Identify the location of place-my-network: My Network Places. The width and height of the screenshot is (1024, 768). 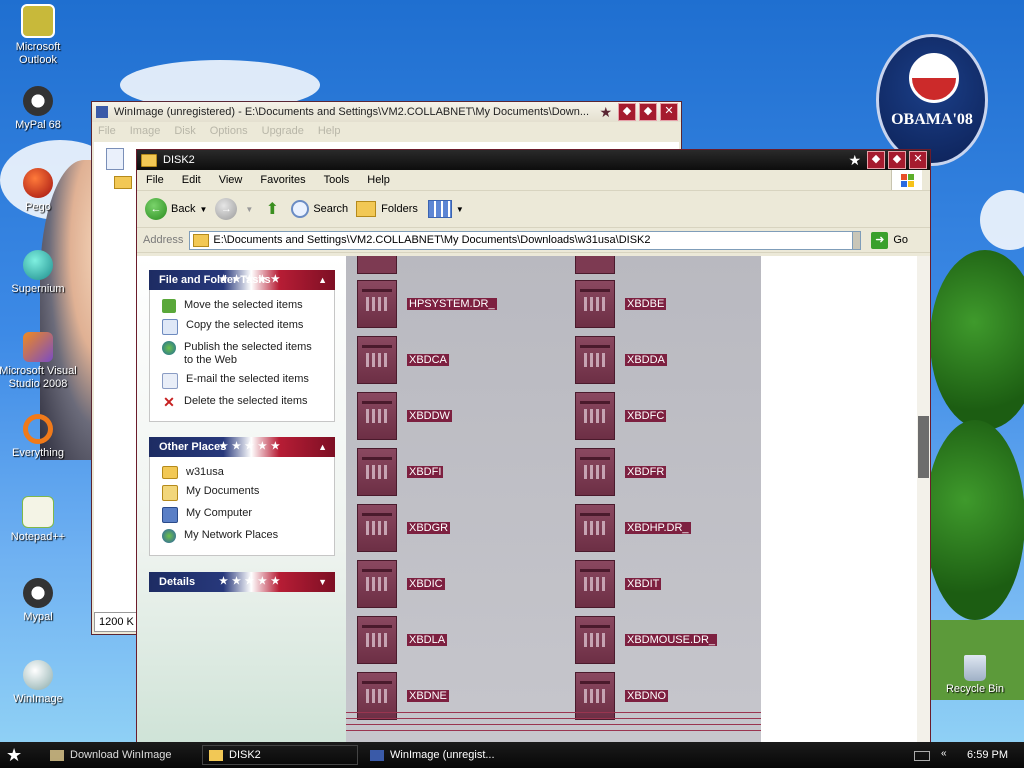
(248, 536).